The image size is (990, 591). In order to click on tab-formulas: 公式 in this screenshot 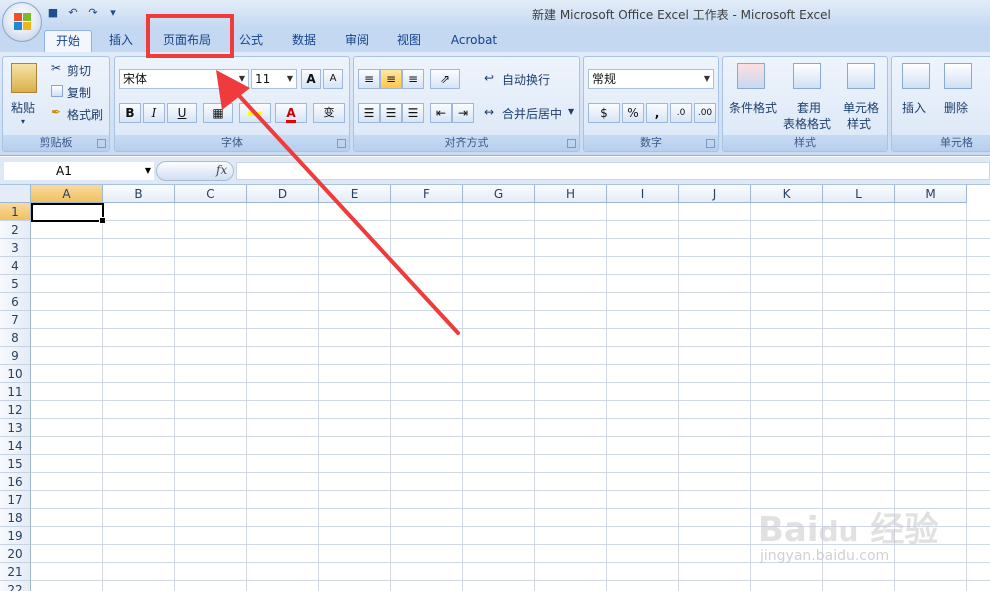, I will do `click(251, 41)`.